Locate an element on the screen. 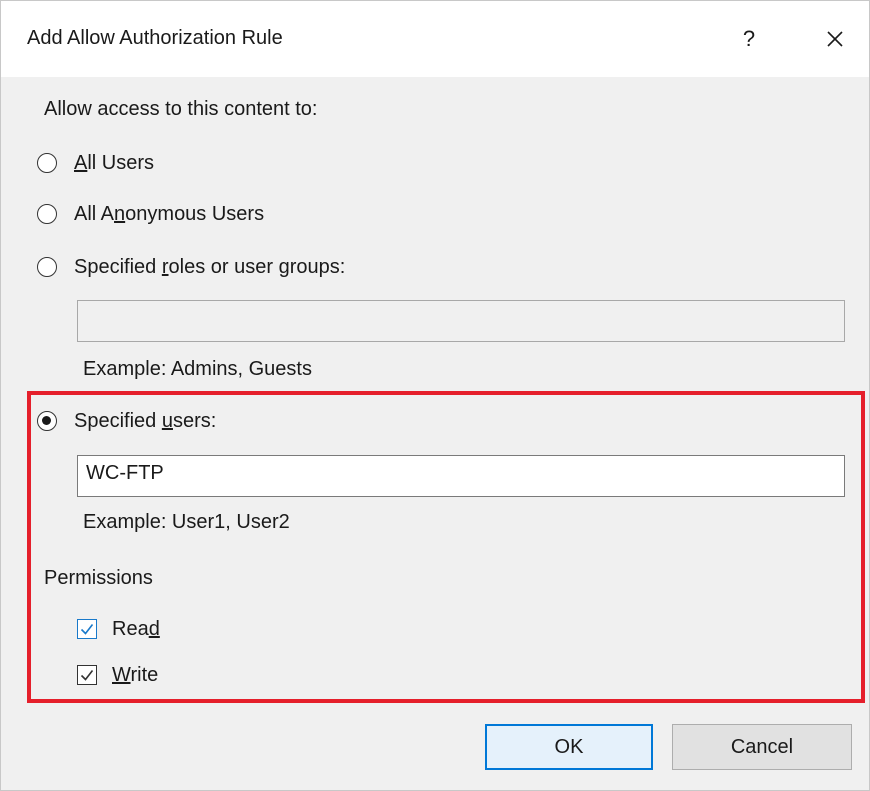 This screenshot has width=870, height=791. roles-example-text: Example: Admins, Guests is located at coordinates (197, 369).